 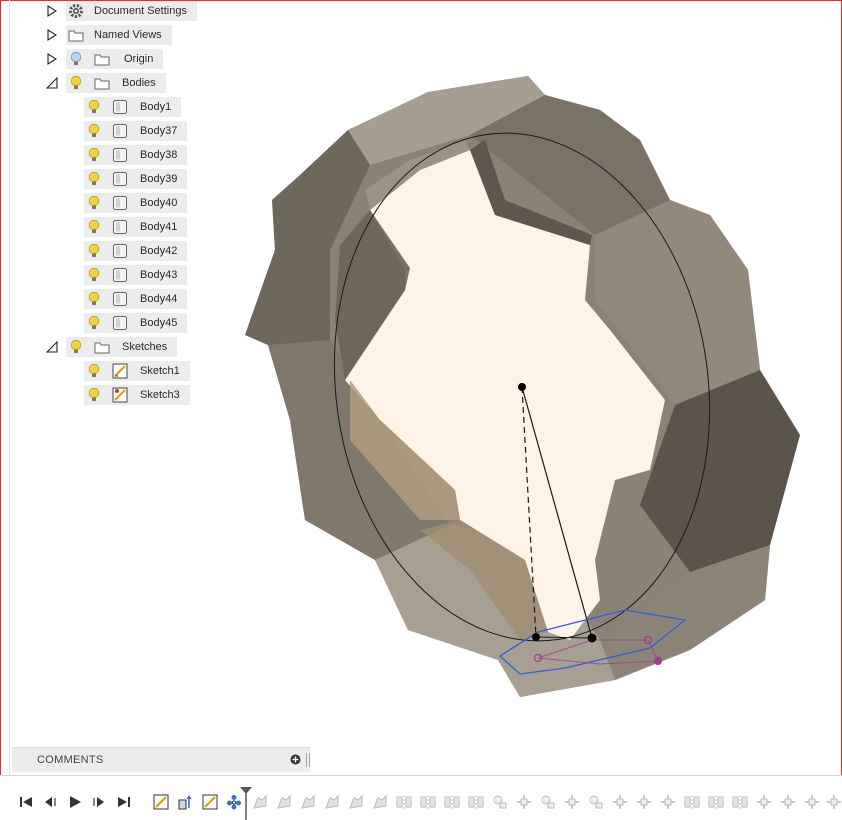 What do you see at coordinates (26, 802) in the screenshot?
I see `go-to-start-icon` at bounding box center [26, 802].